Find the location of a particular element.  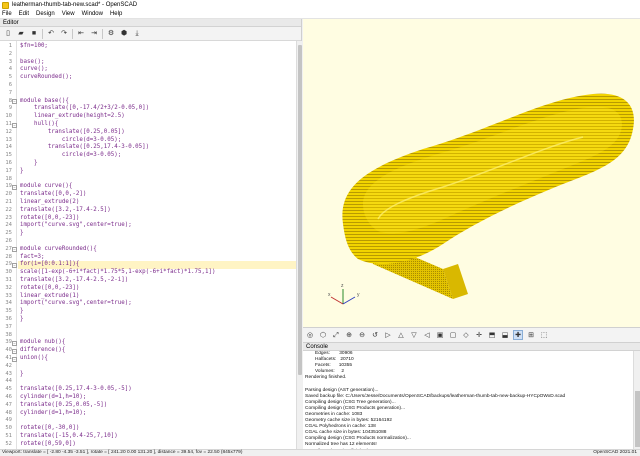

code-line: linear_extrude(2) is located at coordinates (49, 203).